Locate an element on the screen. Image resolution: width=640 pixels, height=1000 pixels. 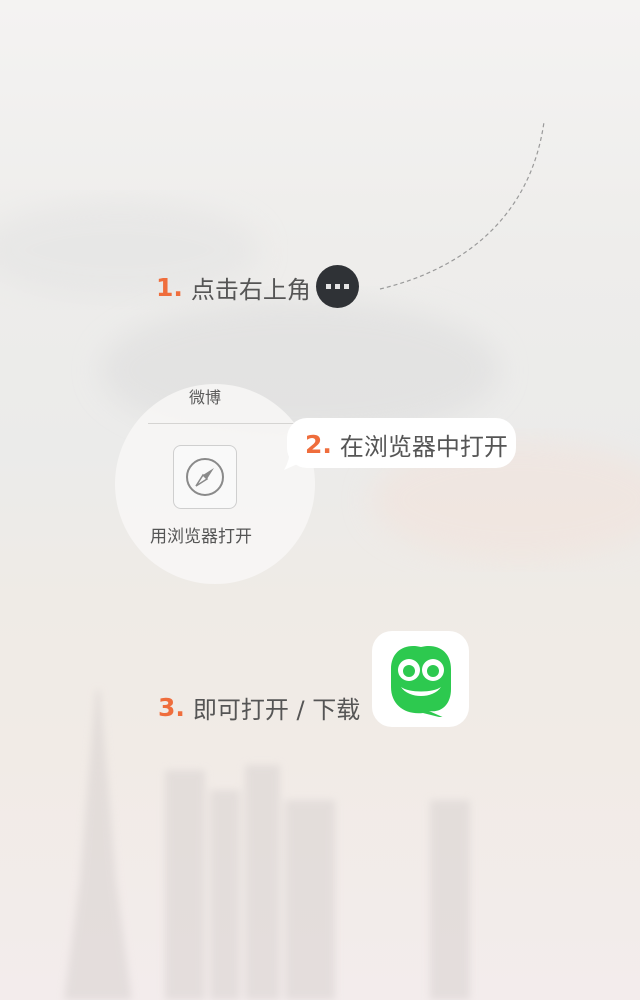
owl-app-icon is located at coordinates (420, 679).